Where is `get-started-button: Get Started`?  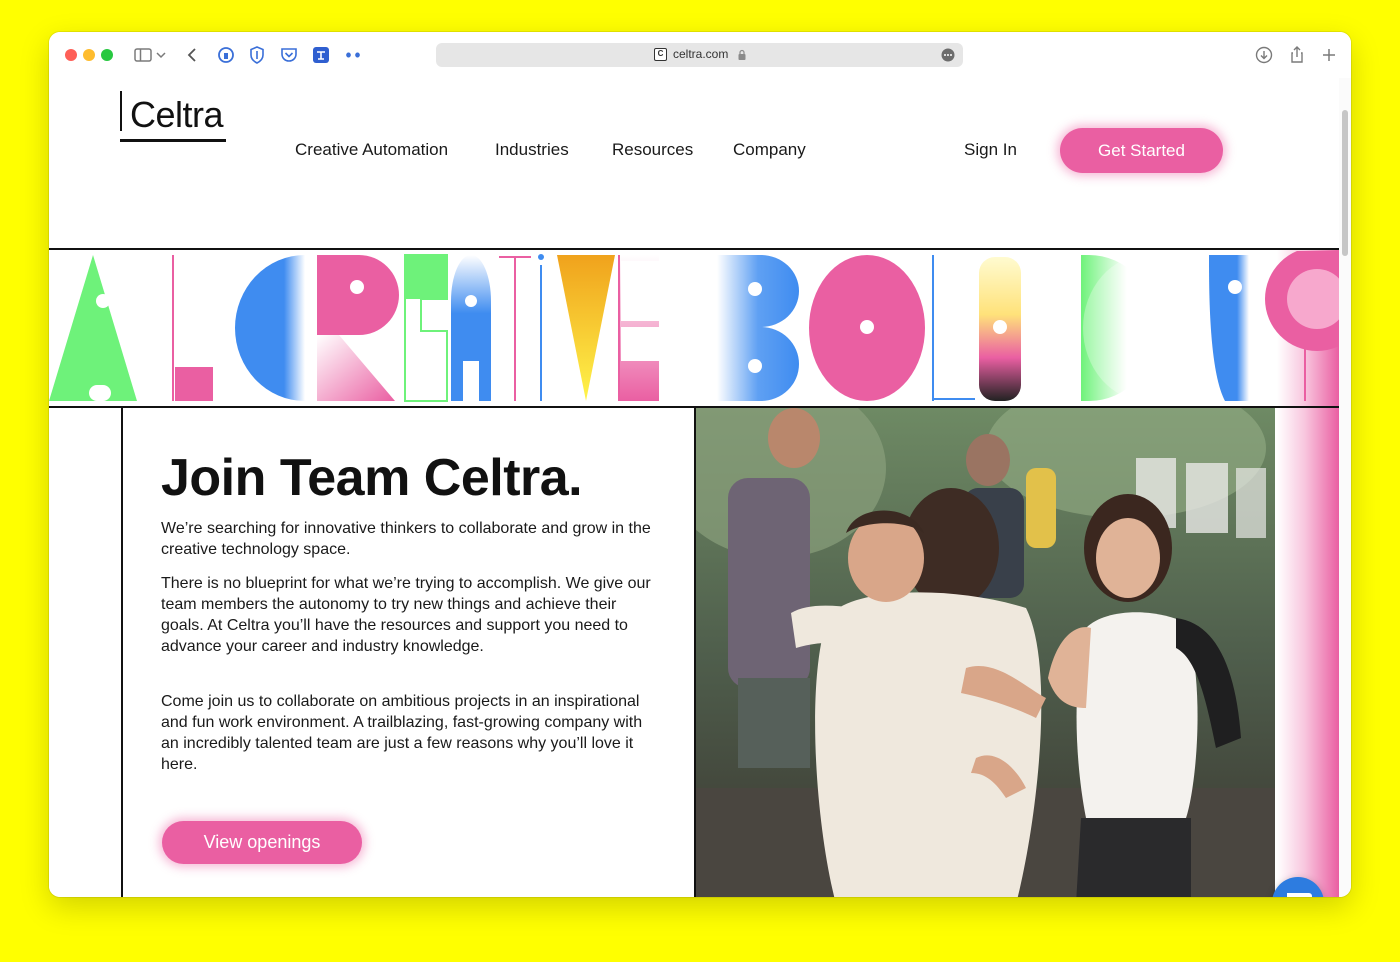 get-started-button: Get Started is located at coordinates (1141, 150).